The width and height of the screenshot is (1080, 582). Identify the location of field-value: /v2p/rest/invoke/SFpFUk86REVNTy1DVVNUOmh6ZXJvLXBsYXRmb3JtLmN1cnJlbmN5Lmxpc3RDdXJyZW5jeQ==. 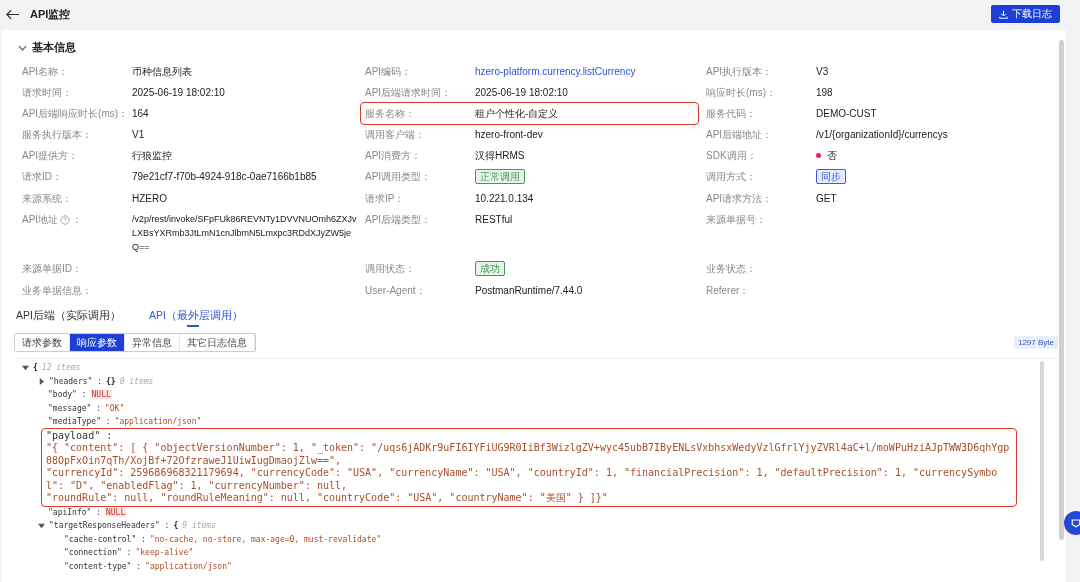
(244, 233).